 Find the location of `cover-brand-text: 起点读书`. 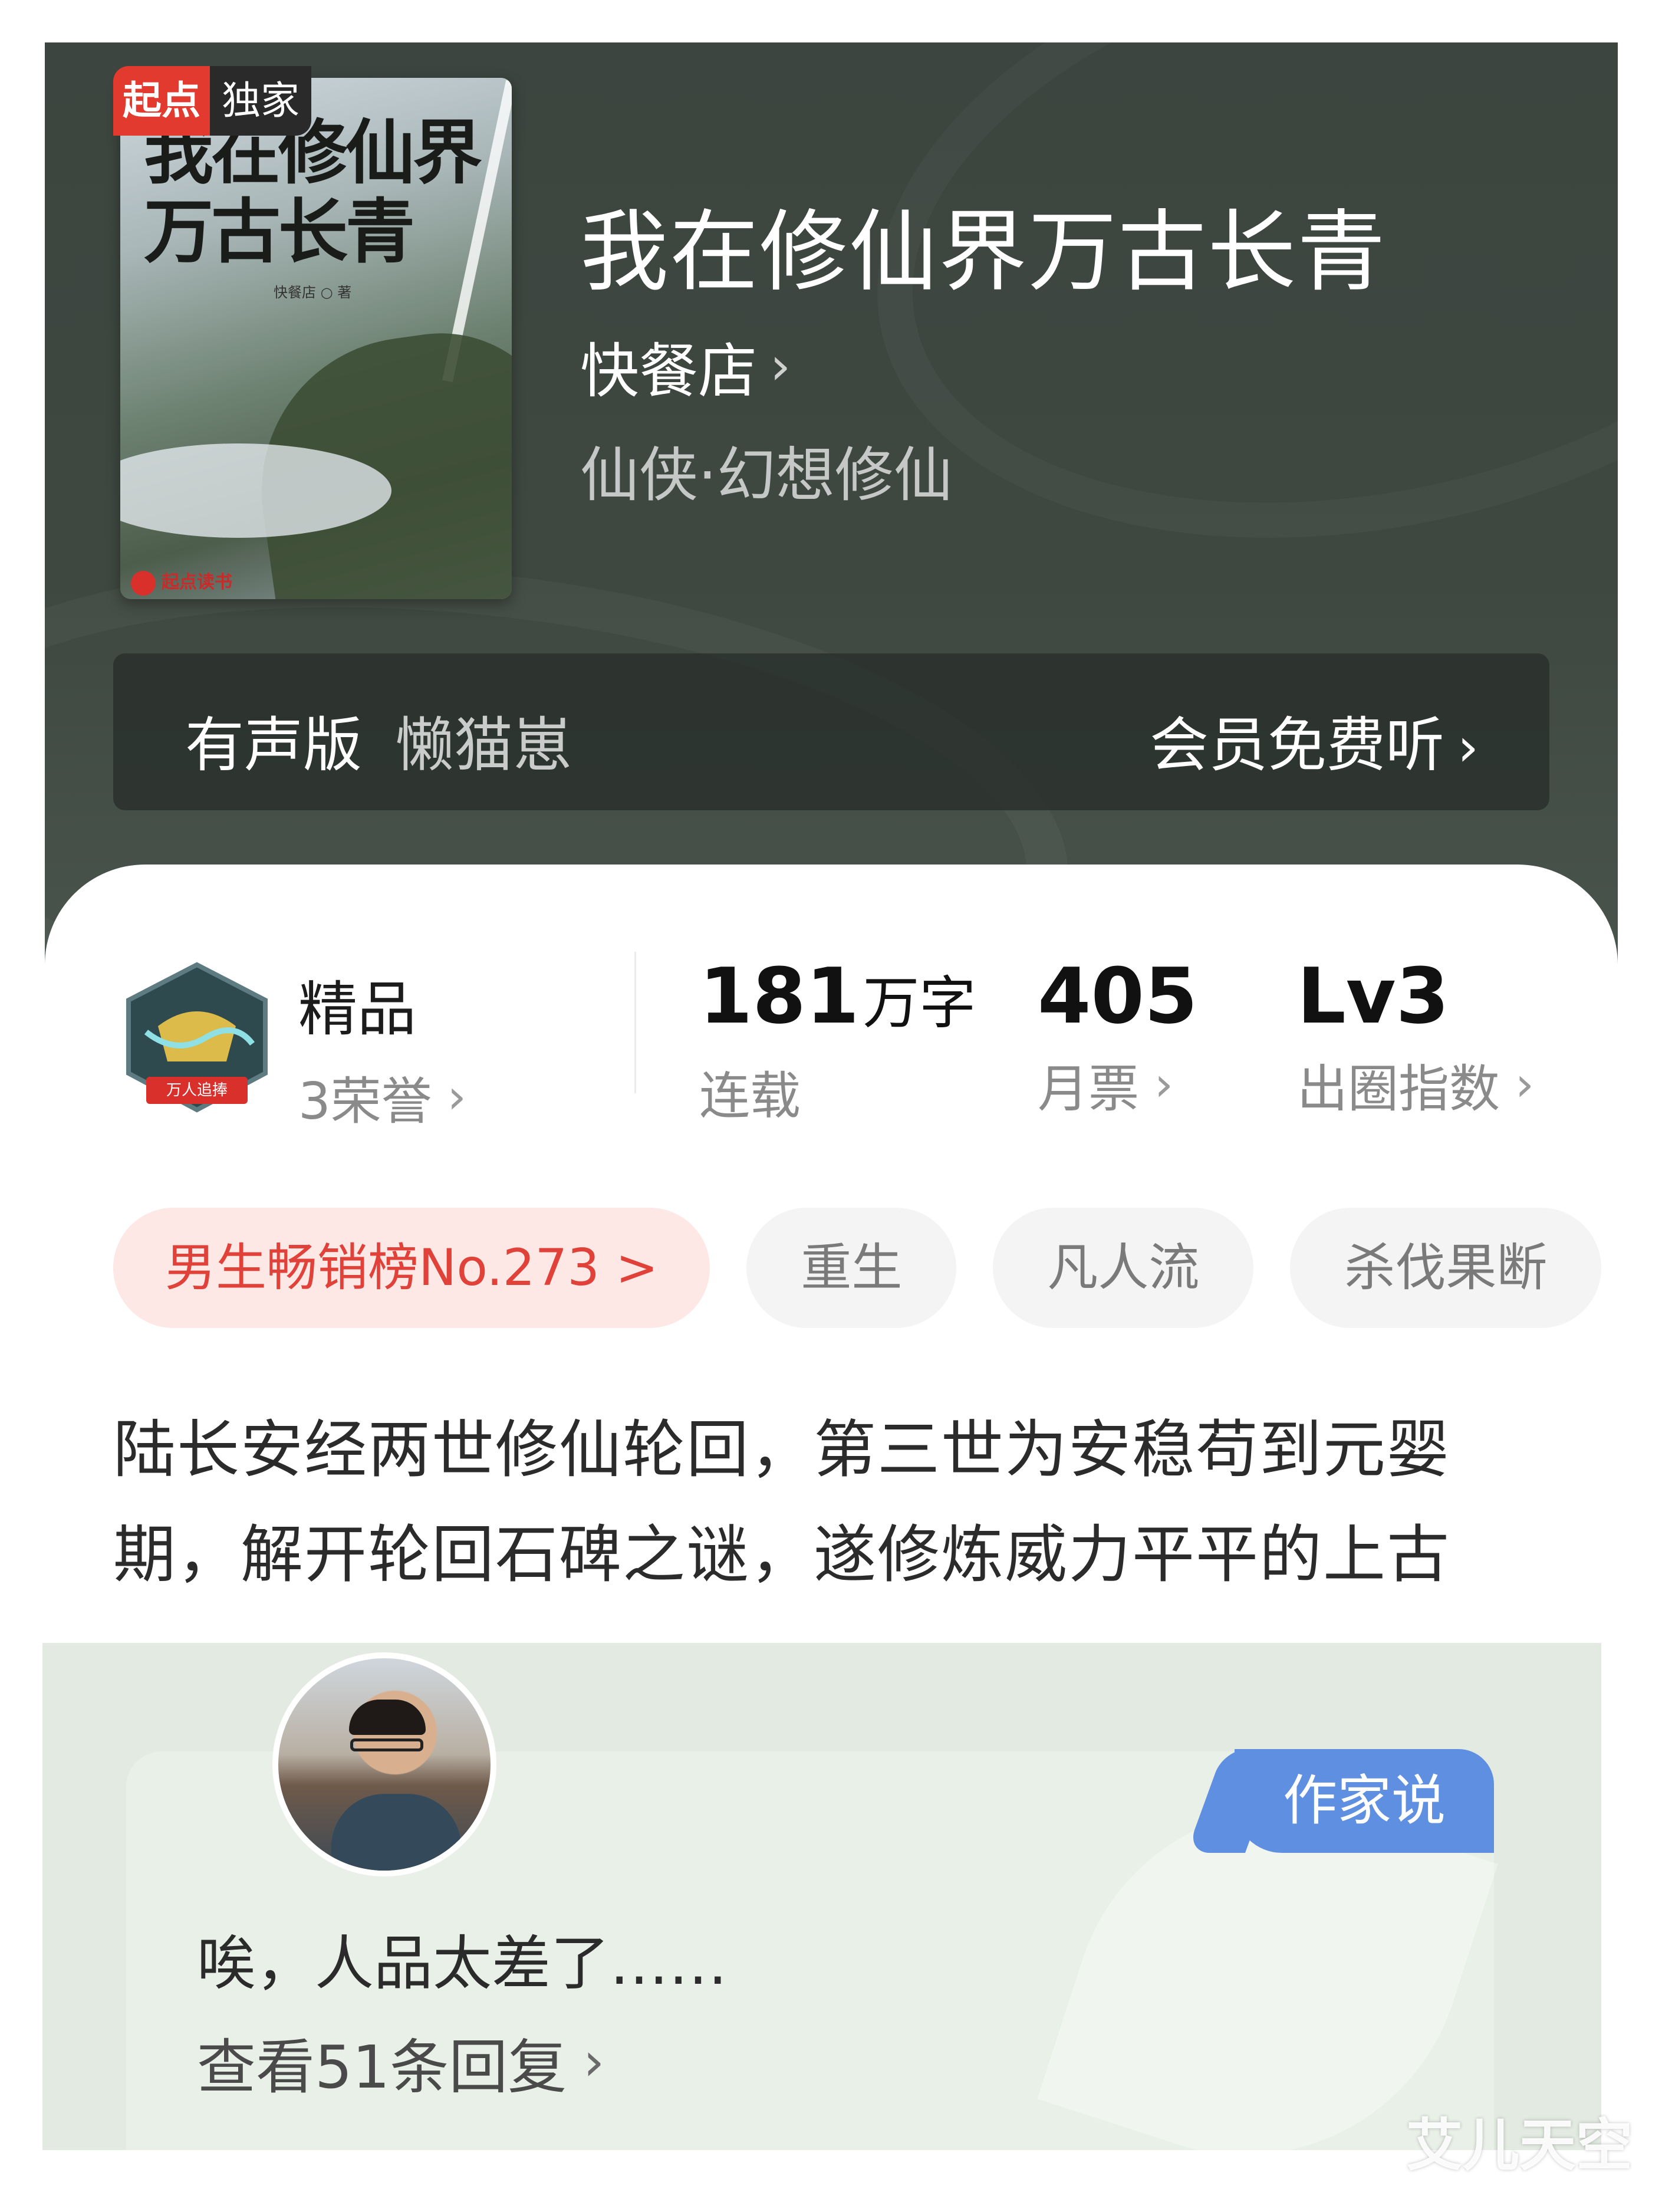

cover-brand-text: 起点读书 is located at coordinates (197, 583).